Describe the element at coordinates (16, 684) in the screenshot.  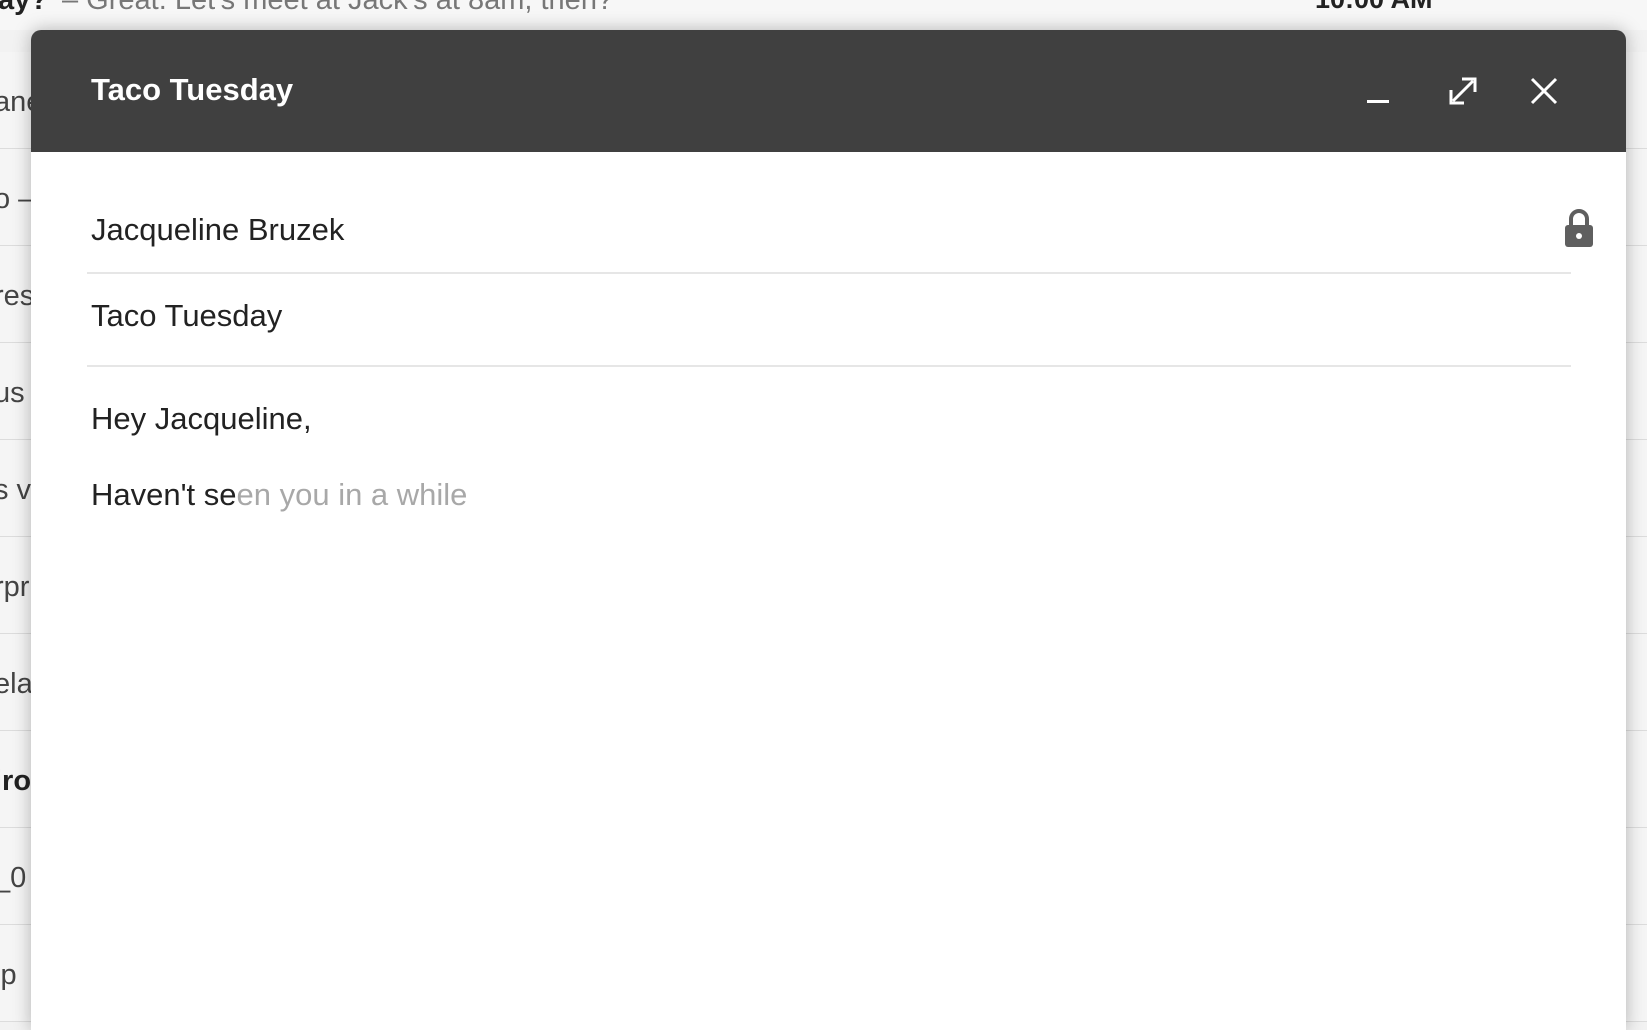
I see `inbox-row-fragment: ela` at that location.